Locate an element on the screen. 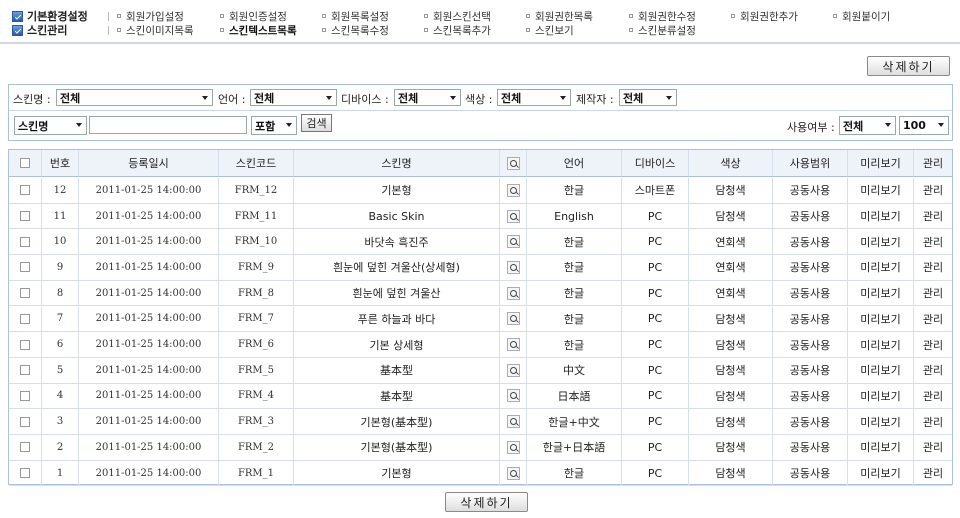  nav-skin-category-settings: 스킨분류설정 is located at coordinates (662, 30).